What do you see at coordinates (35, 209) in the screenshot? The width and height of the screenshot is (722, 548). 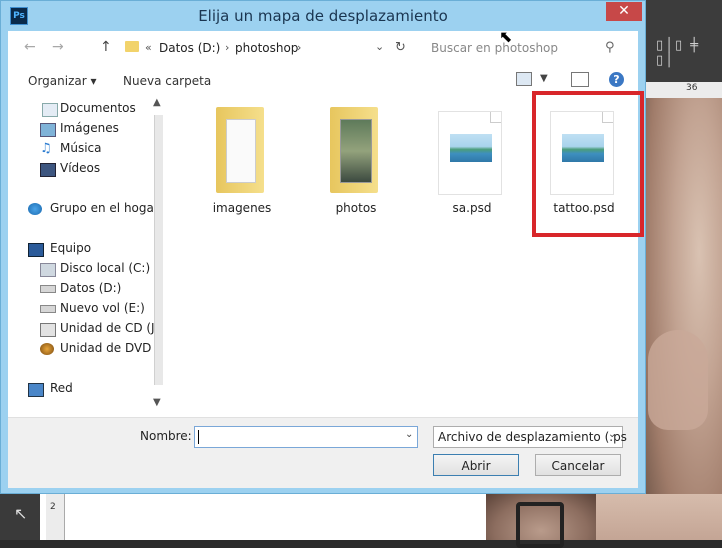 I see `homegroup-icon` at bounding box center [35, 209].